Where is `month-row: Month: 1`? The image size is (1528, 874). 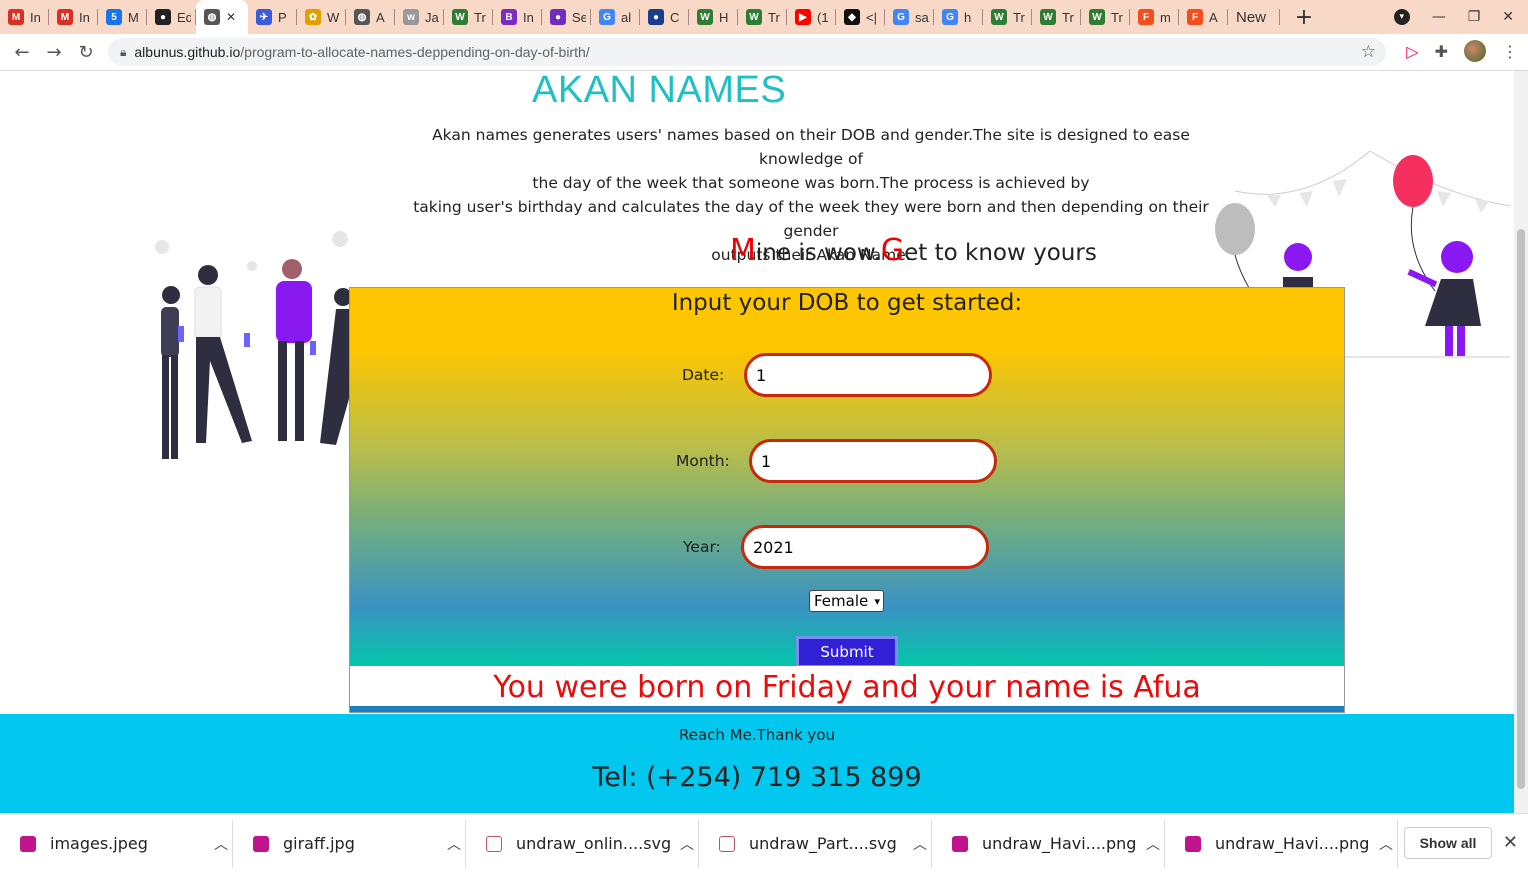
month-row: Month: 1 is located at coordinates (836, 461).